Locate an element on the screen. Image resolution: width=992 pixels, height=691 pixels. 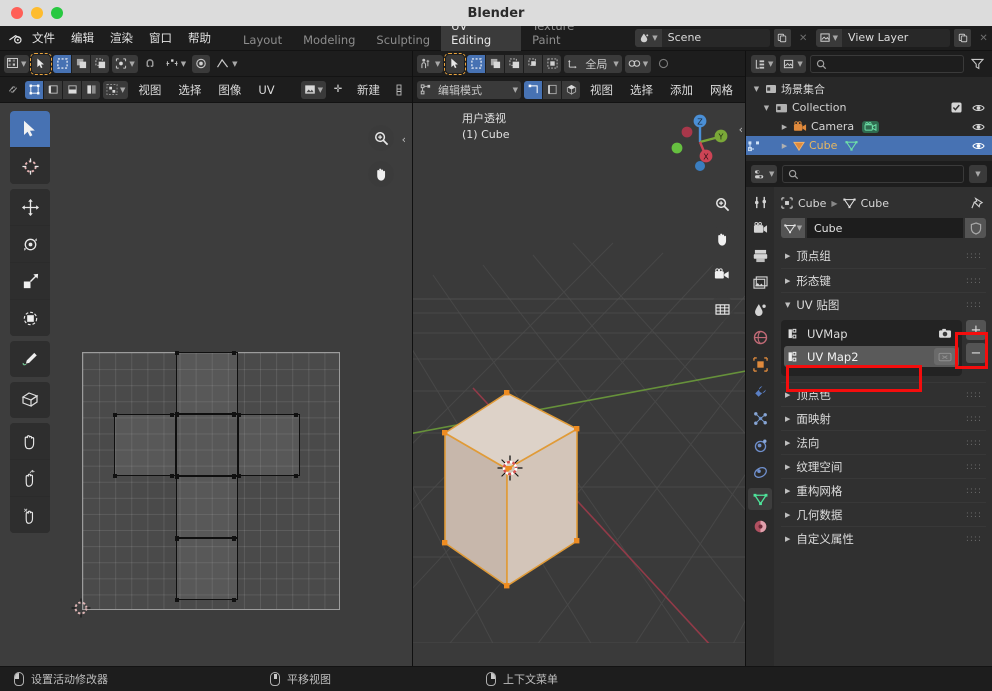
uv-edge-select-button is located at coordinates (53, 89).